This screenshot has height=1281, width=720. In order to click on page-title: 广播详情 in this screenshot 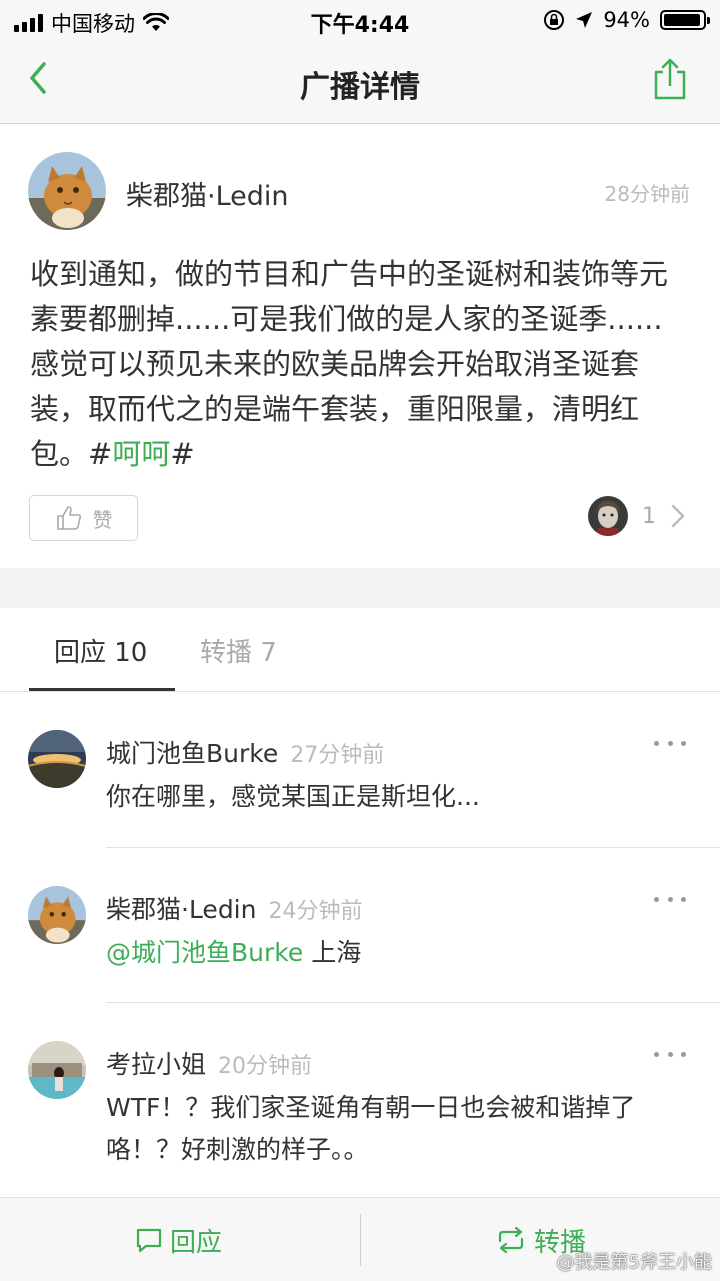, I will do `click(360, 87)`.